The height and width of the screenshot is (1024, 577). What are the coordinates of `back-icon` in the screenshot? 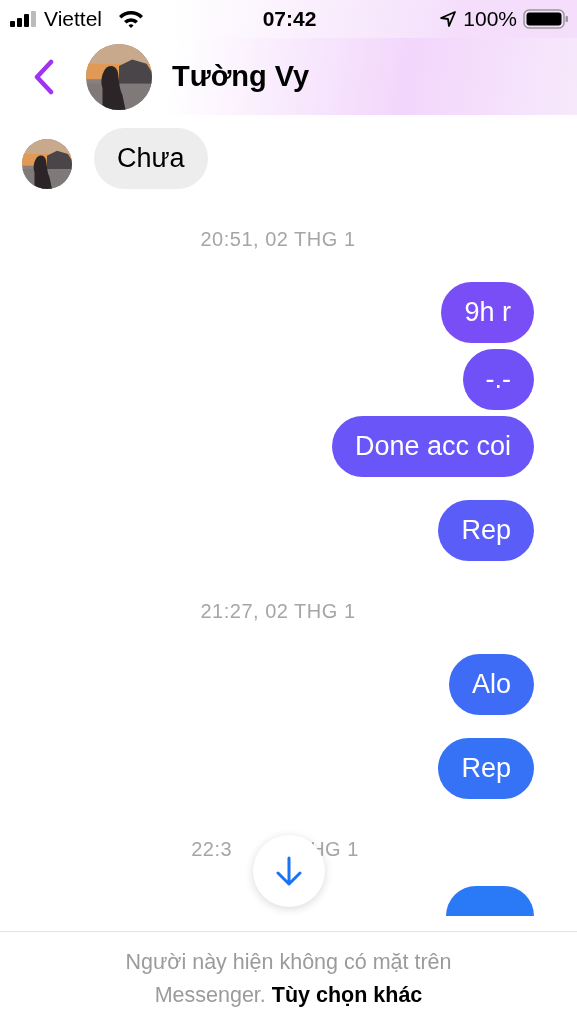 It's located at (44, 76).